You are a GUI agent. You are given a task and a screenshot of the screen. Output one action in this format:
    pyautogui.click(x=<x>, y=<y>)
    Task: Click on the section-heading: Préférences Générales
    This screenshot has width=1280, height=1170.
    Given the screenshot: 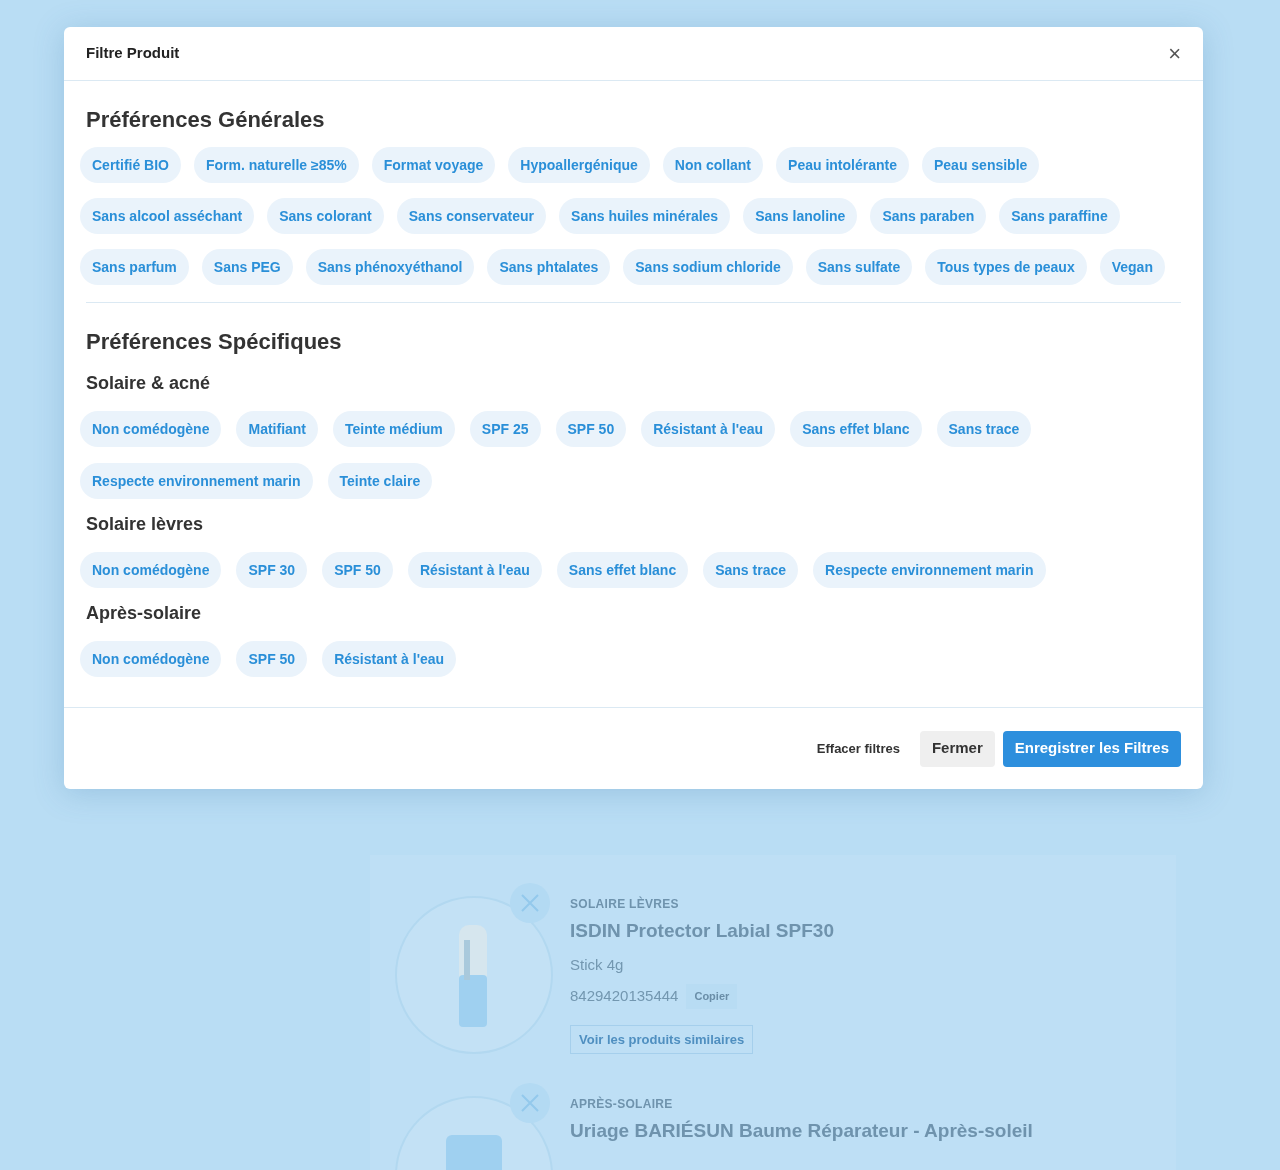 What is the action you would take?
    pyautogui.click(x=206, y=120)
    